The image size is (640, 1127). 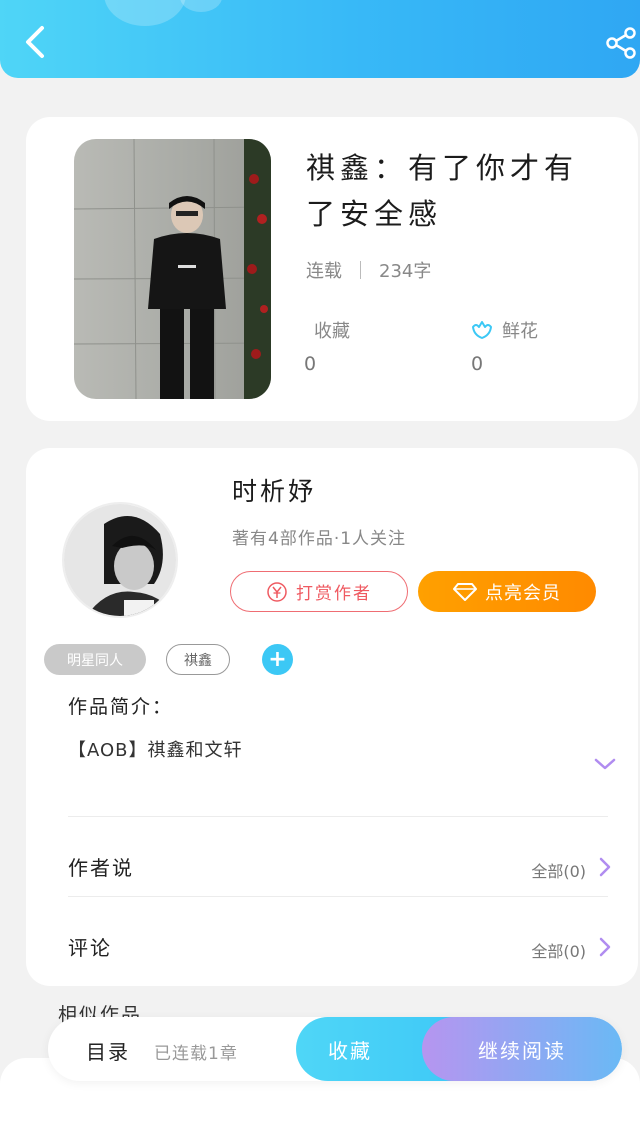 What do you see at coordinates (101, 868) in the screenshot?
I see `author-says-label: 作者说` at bounding box center [101, 868].